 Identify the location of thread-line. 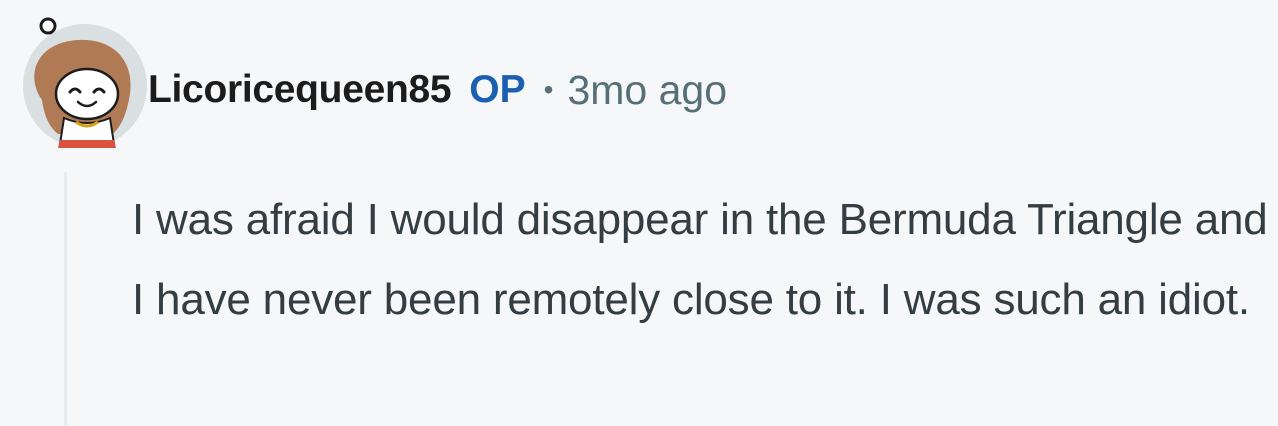
(65, 299).